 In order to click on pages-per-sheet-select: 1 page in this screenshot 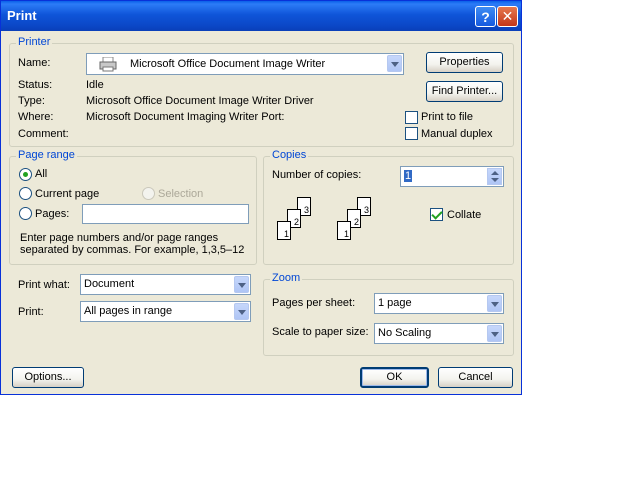, I will do `click(439, 303)`.